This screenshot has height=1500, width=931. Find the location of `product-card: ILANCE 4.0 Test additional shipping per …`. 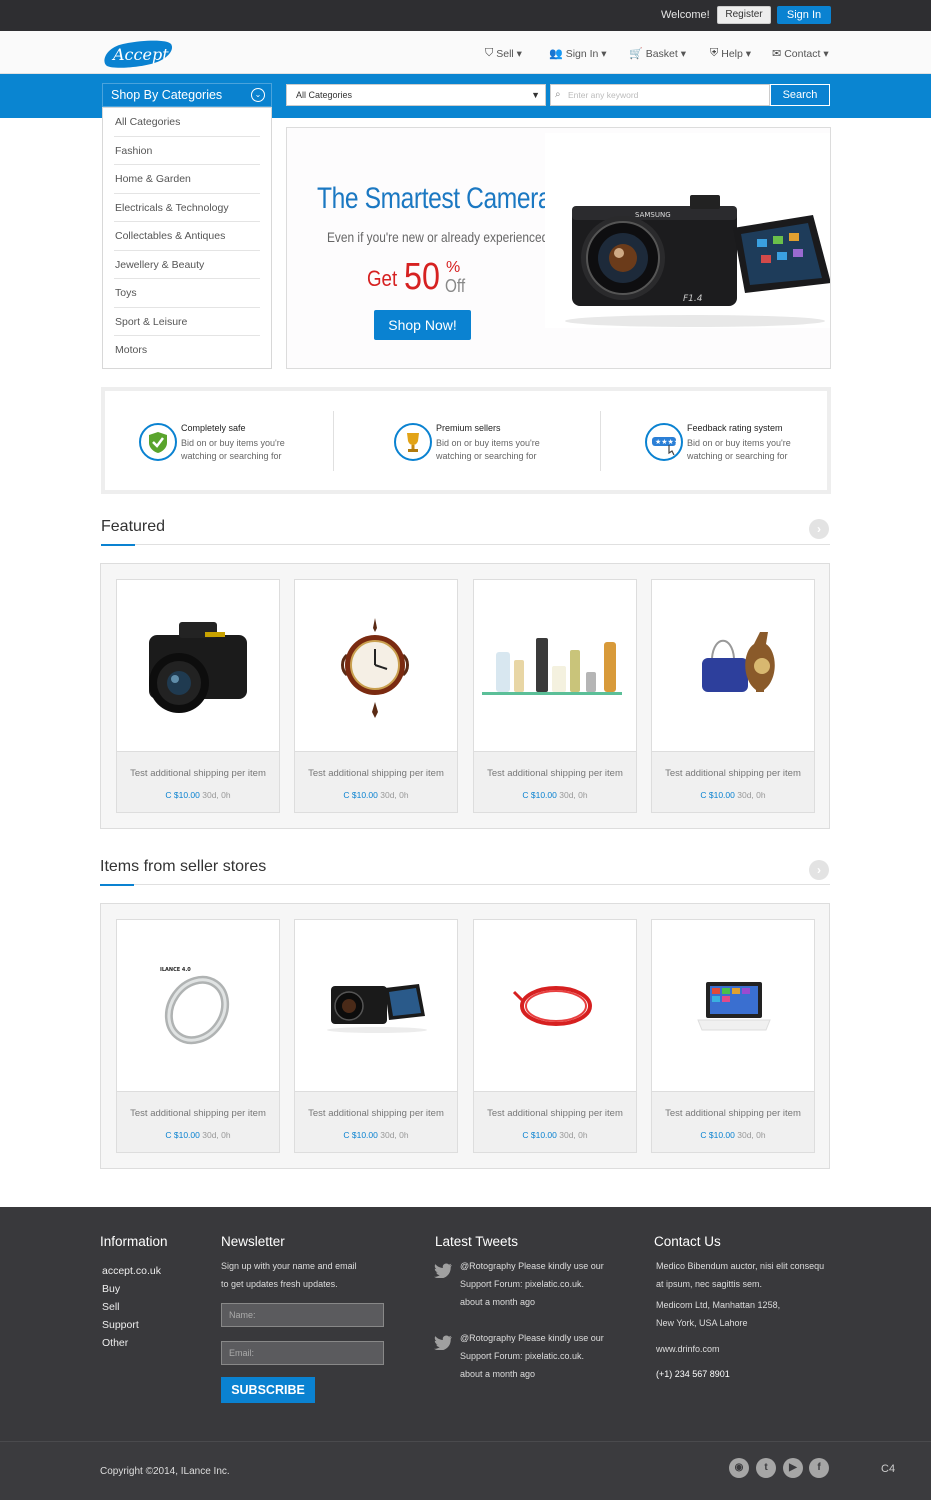

product-card: ILANCE 4.0 Test additional shipping per … is located at coordinates (198, 1036).